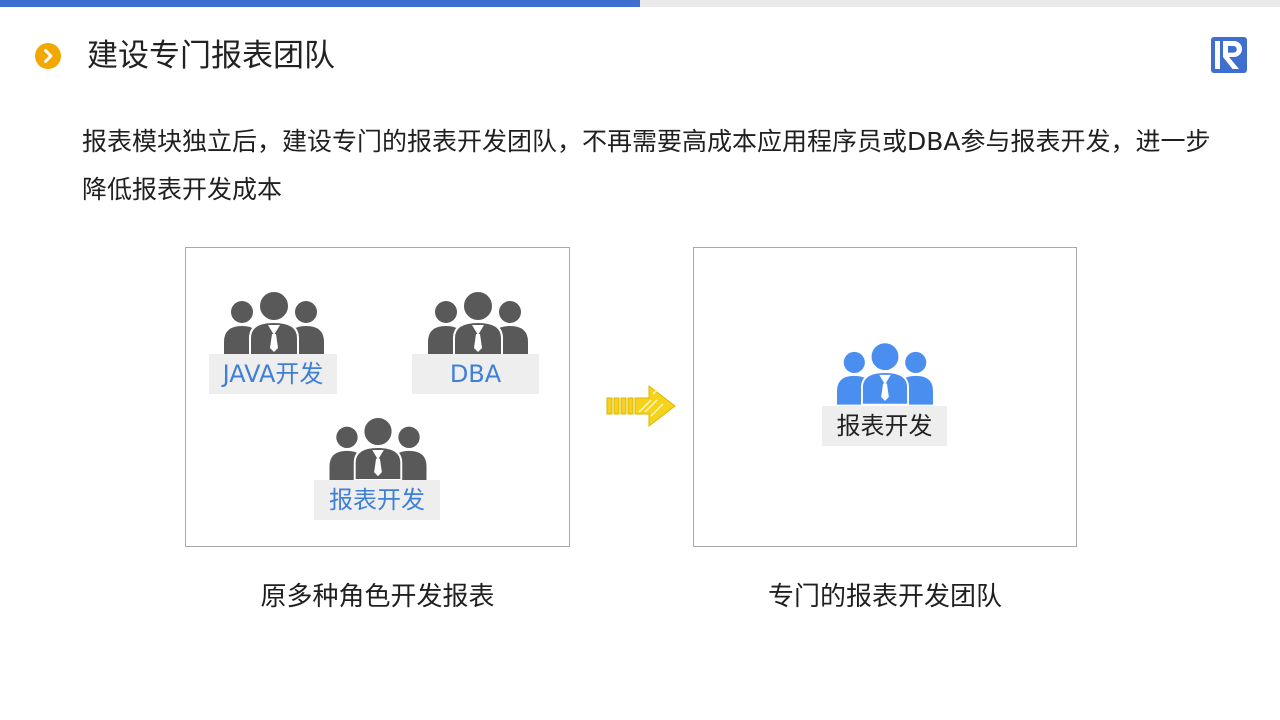 This screenshot has height=720, width=1280. I want to click on progress-track, so click(640, 3).